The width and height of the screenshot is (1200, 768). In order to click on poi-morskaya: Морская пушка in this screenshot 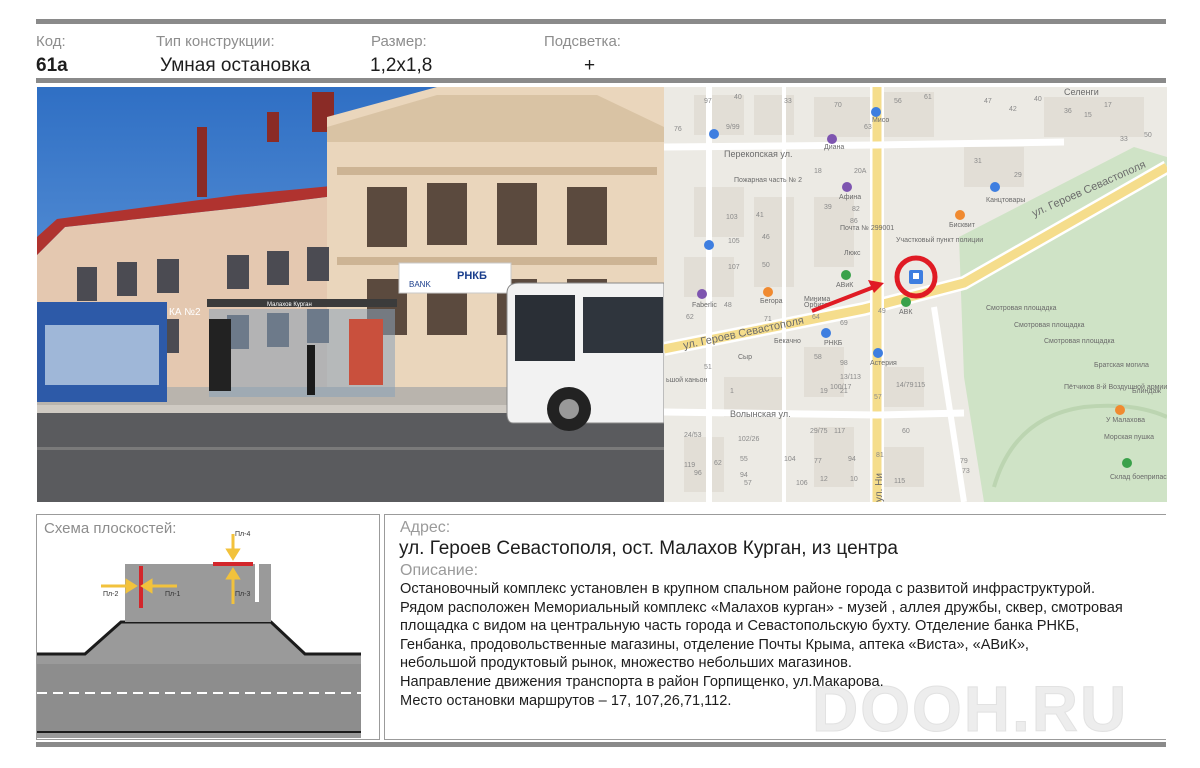, I will do `click(1129, 437)`.